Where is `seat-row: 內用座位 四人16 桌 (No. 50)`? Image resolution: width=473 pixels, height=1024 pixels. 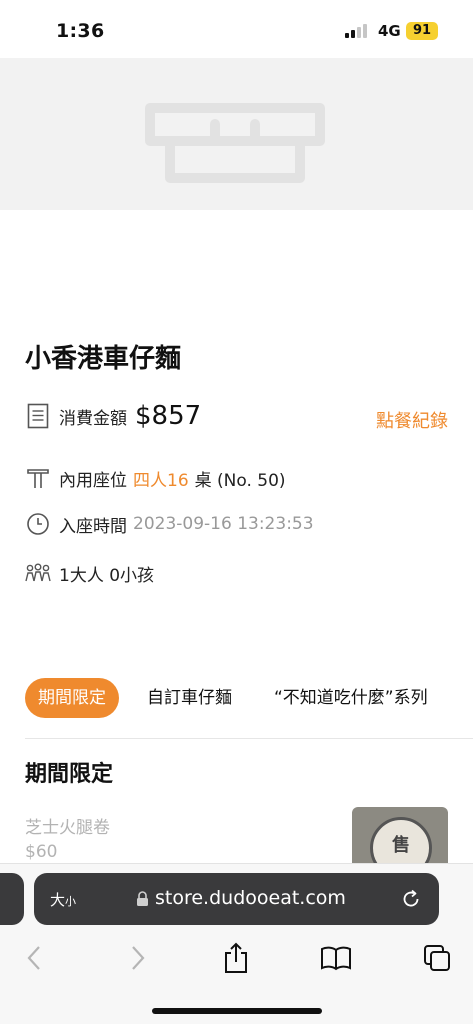
seat-row: 內用座位 四人16 桌 (No. 50) is located at coordinates (155, 478).